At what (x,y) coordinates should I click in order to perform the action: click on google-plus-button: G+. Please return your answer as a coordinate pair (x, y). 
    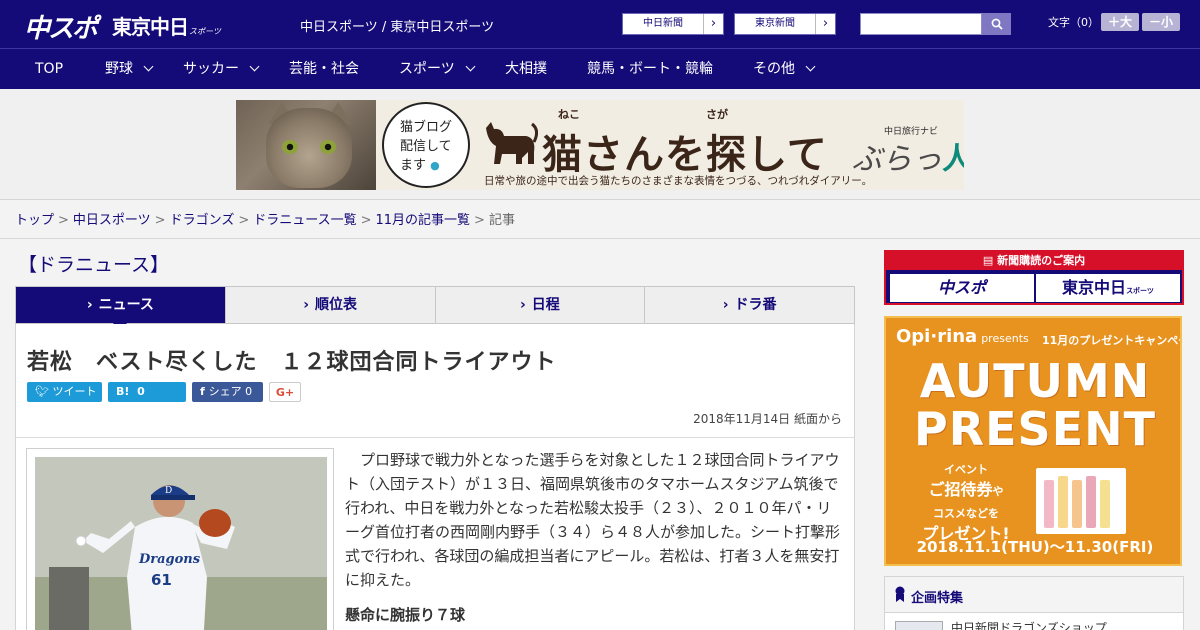
    Looking at the image, I should click on (285, 392).